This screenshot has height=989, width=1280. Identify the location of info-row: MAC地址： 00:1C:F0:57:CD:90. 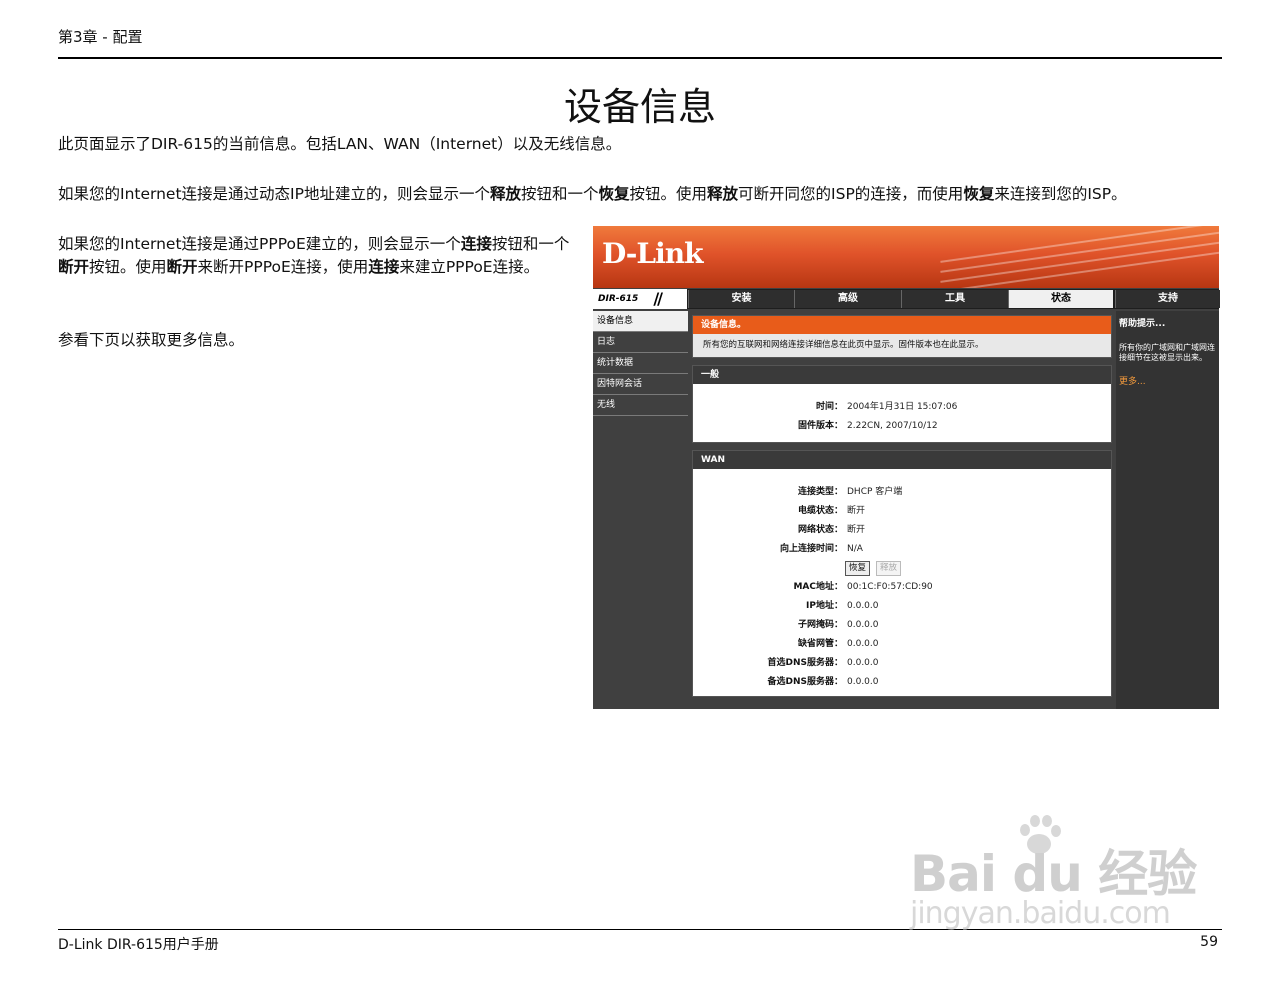
(902, 587).